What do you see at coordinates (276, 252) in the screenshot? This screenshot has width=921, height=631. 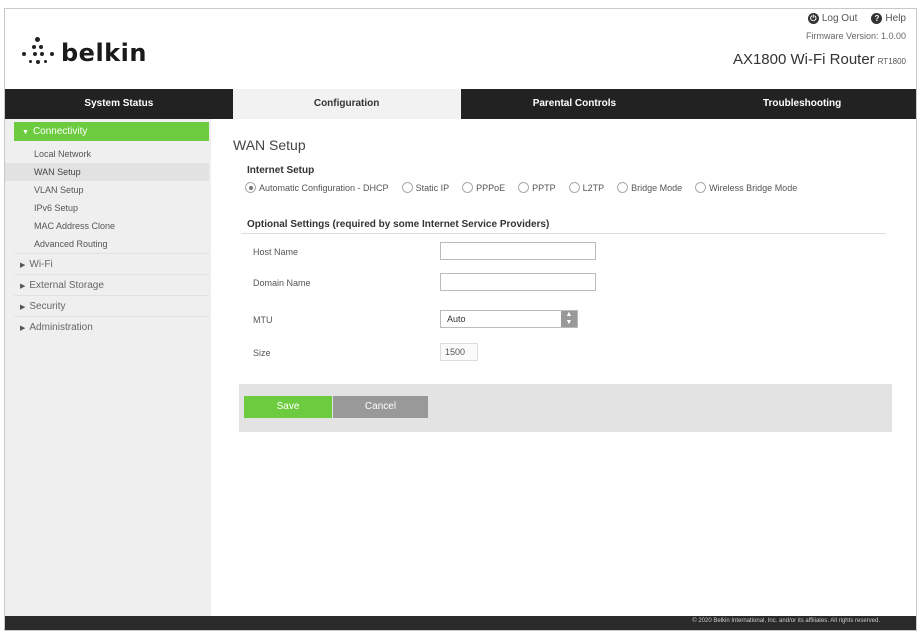 I see `host-name-label: Host Name` at bounding box center [276, 252].